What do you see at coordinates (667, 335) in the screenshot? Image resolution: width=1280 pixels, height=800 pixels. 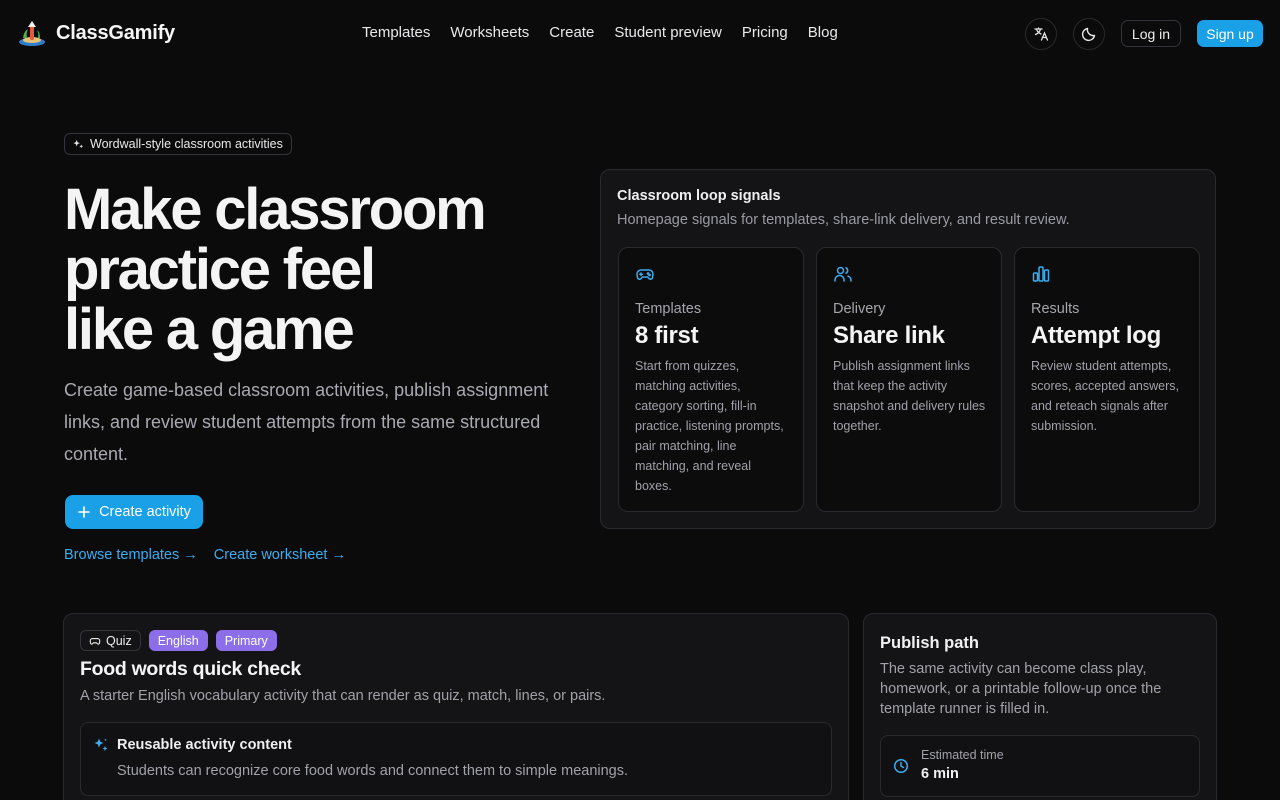 I see `signal-value: 8 first` at bounding box center [667, 335].